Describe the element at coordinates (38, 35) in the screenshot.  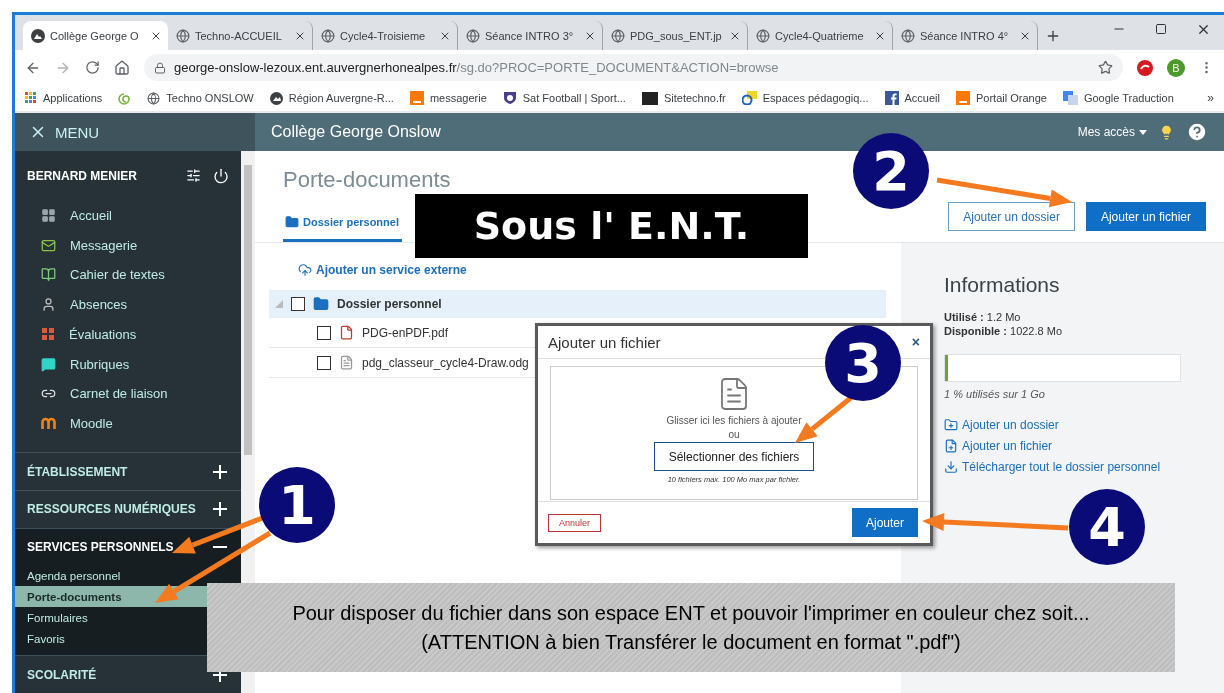
I see `site-logo-icon` at that location.